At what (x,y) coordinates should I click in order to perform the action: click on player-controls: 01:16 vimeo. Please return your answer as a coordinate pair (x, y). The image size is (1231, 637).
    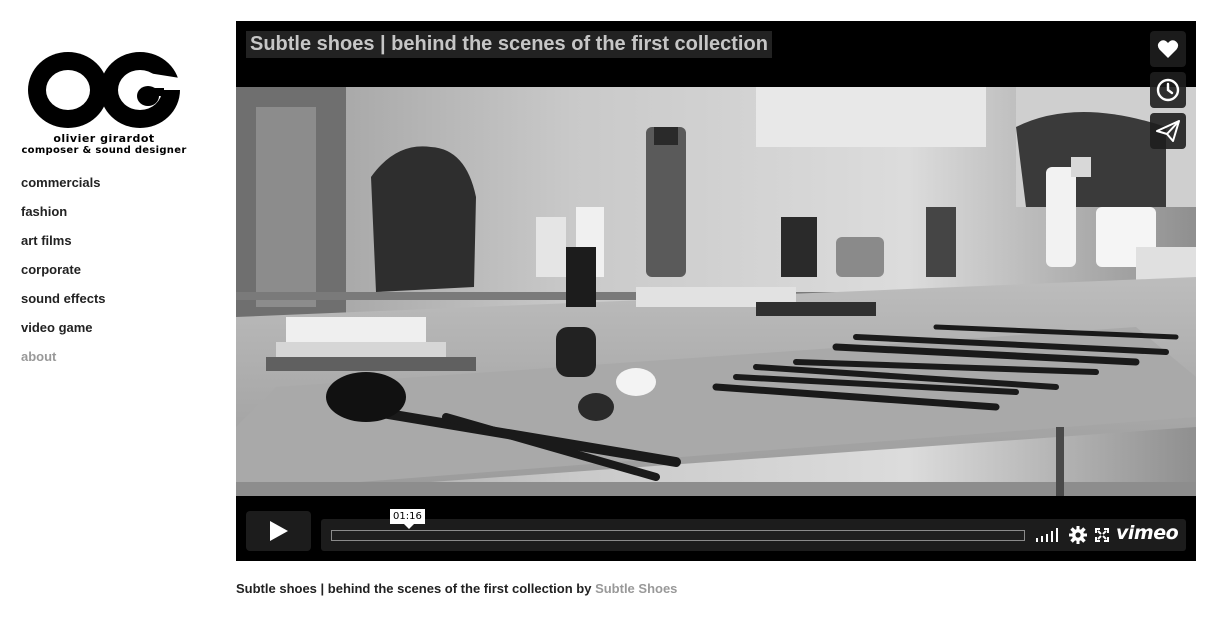
    Looking at the image, I should click on (716, 530).